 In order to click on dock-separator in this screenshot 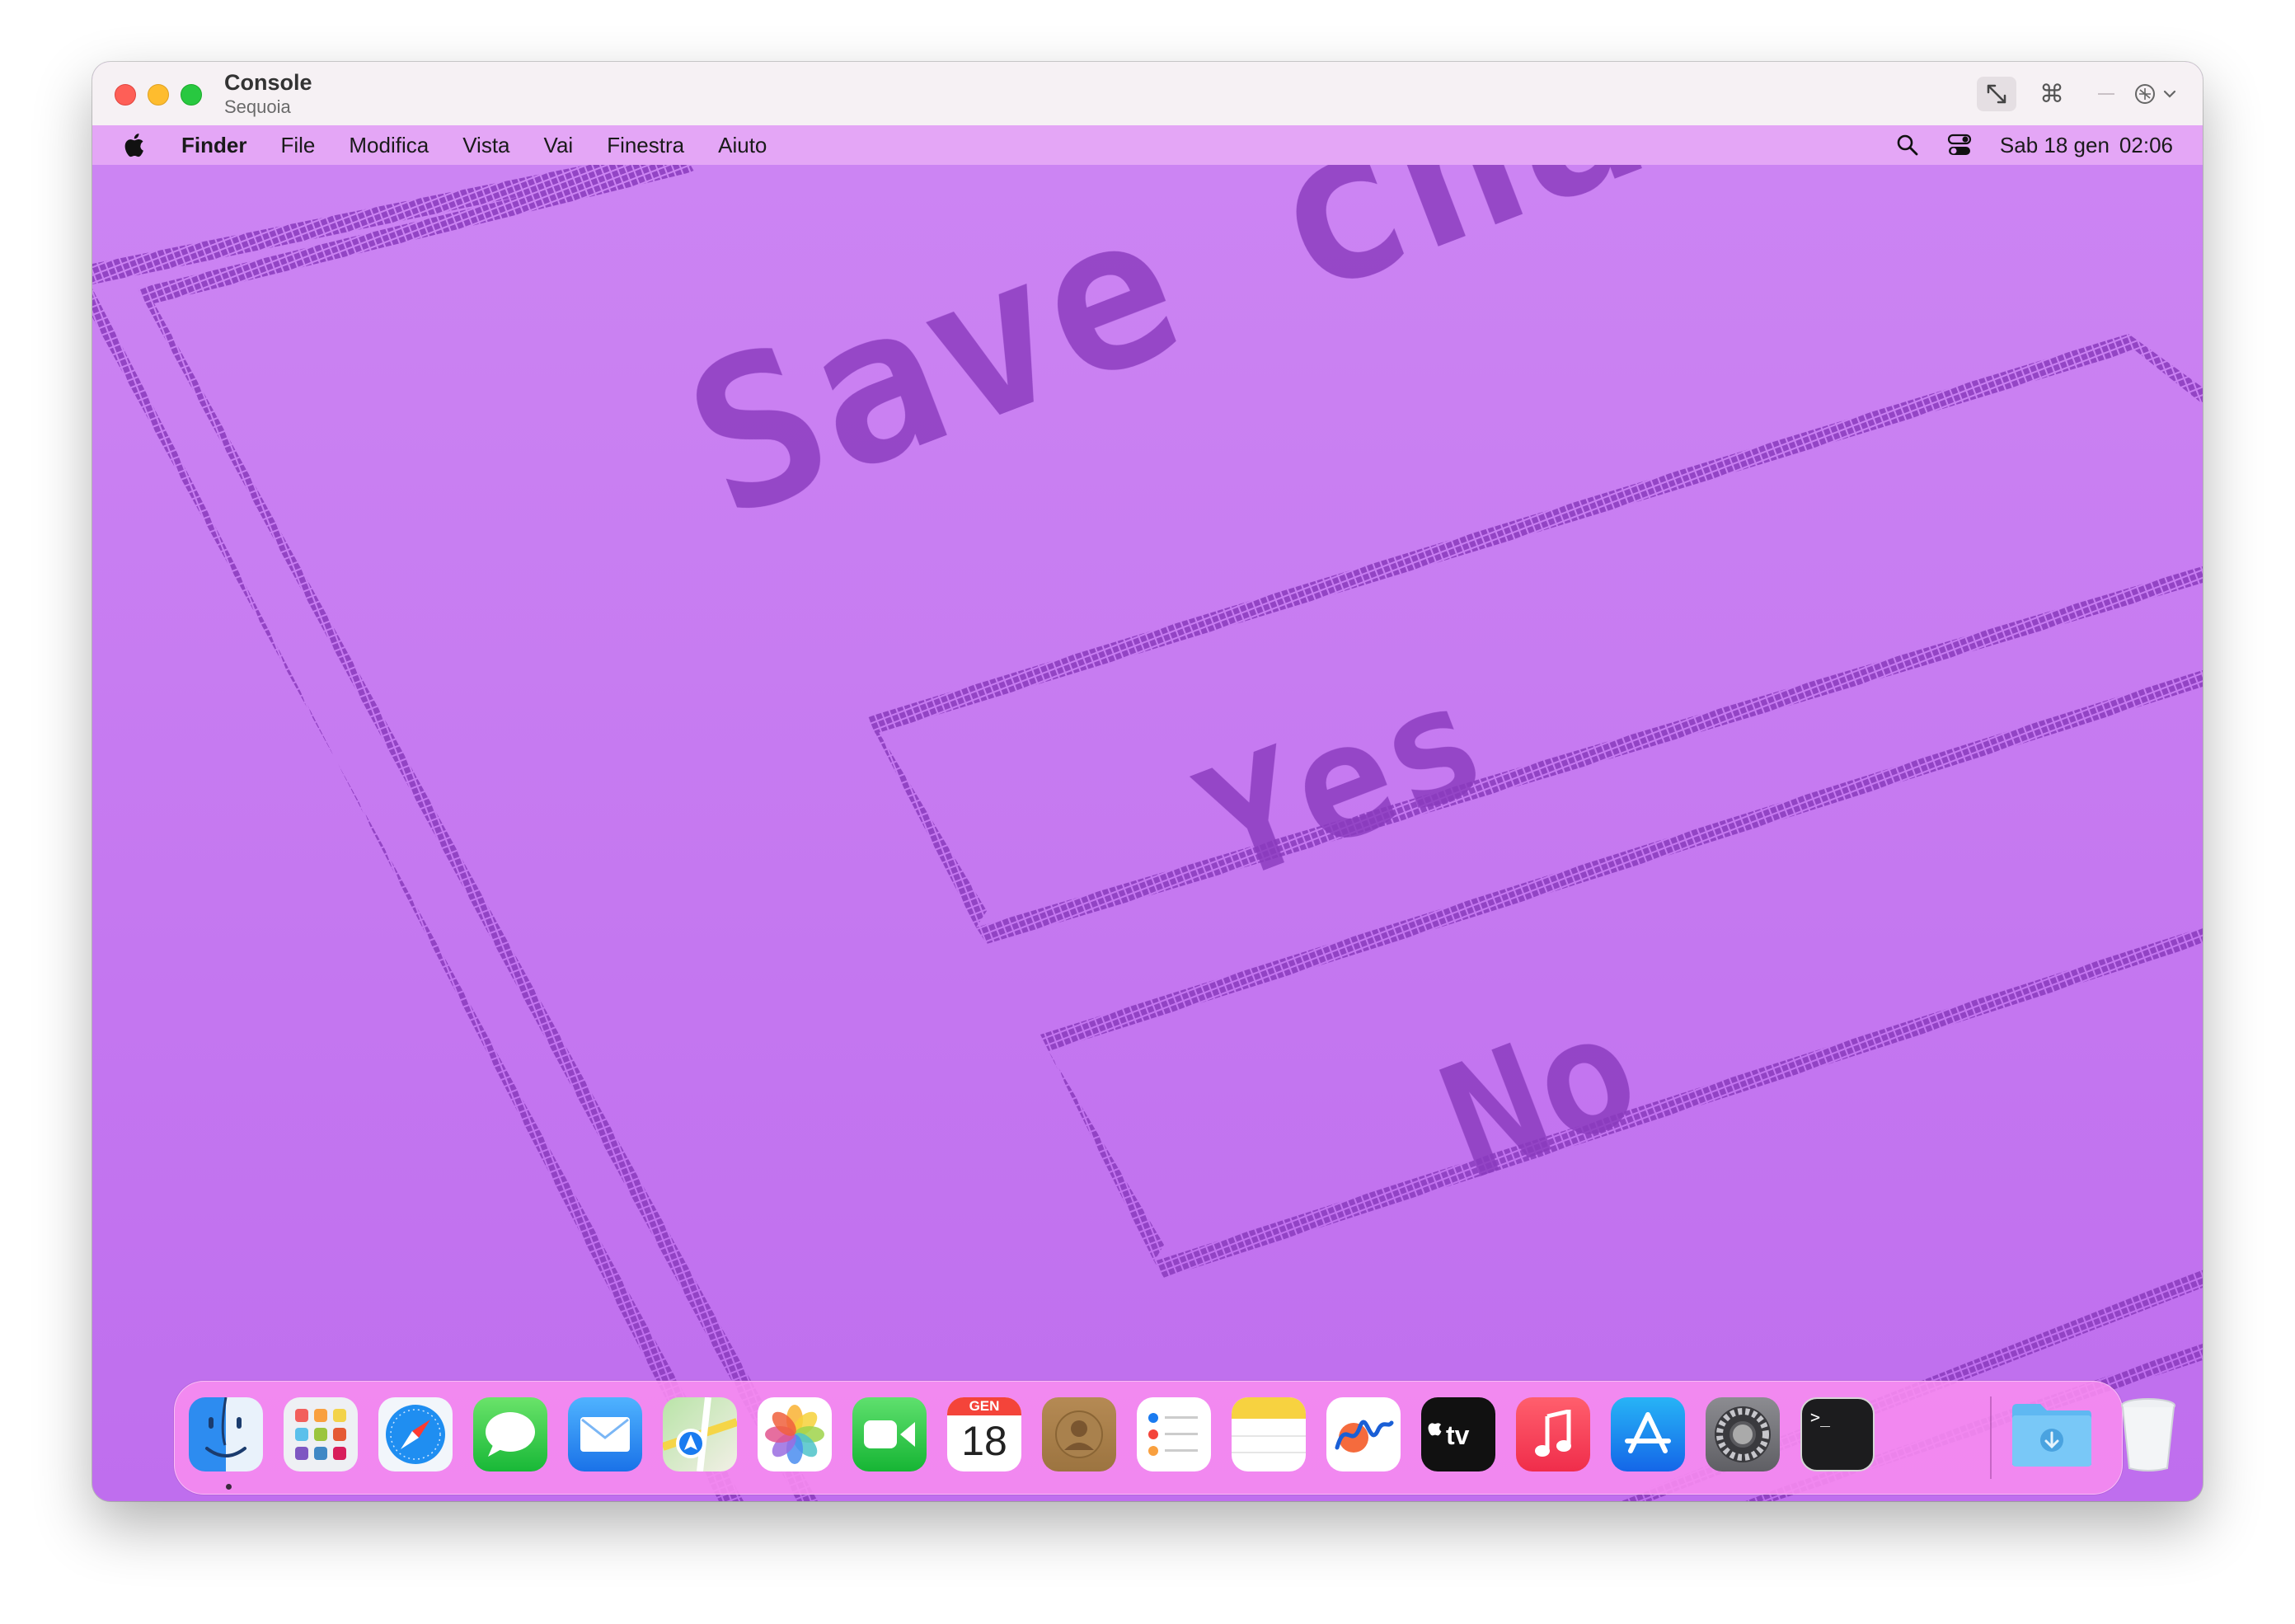, I will do `click(1991, 1438)`.